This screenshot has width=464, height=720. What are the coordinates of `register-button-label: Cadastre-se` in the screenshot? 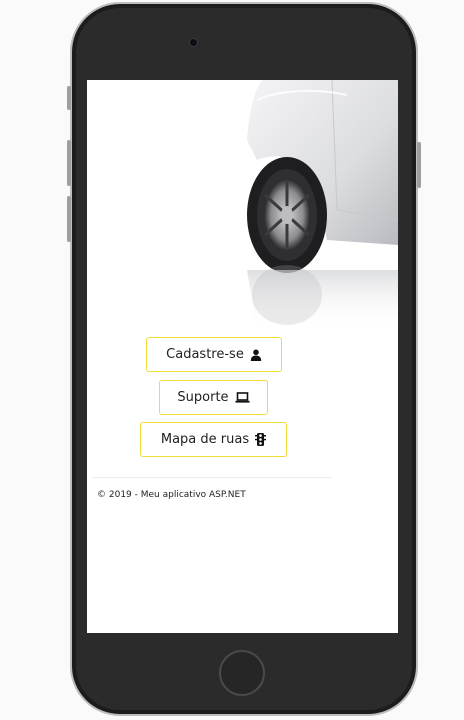 It's located at (205, 354).